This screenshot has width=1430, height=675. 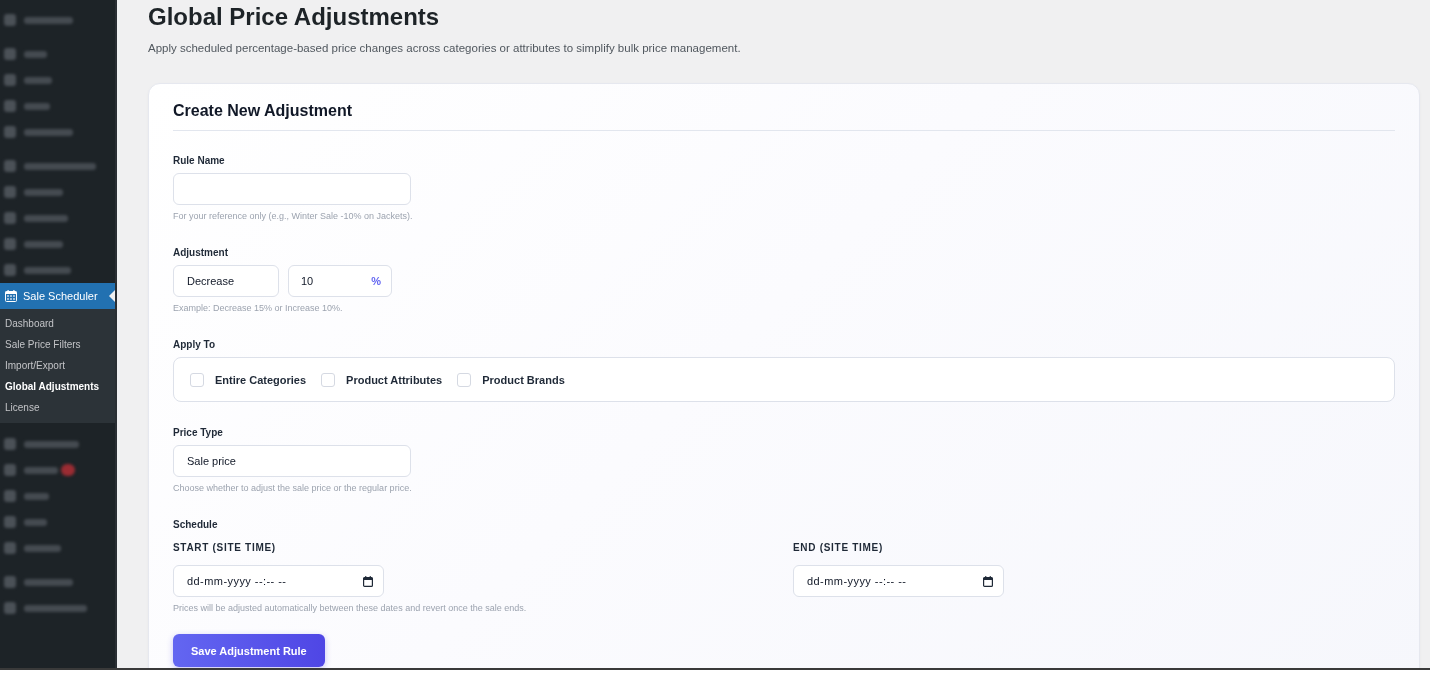 I want to click on field-label: Price Type, so click(x=198, y=433).